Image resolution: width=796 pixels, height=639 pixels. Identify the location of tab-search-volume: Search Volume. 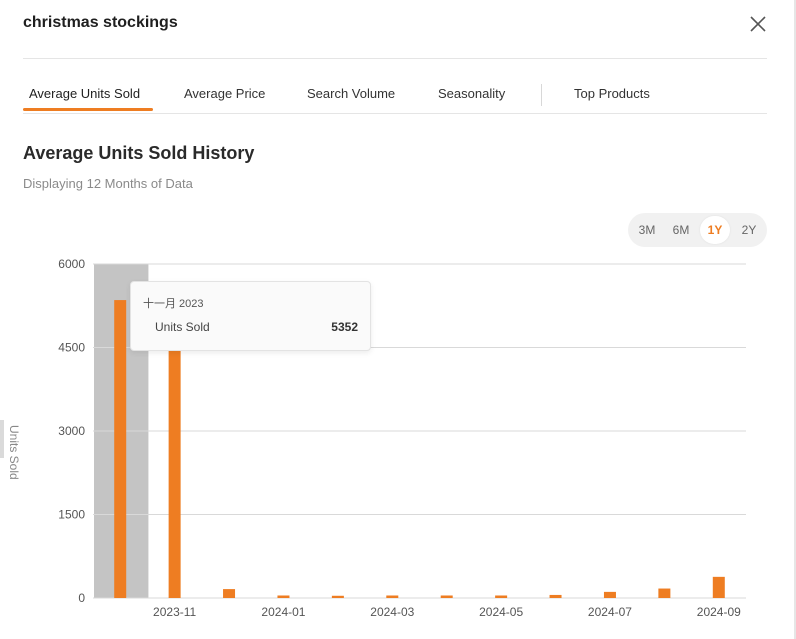
(351, 93).